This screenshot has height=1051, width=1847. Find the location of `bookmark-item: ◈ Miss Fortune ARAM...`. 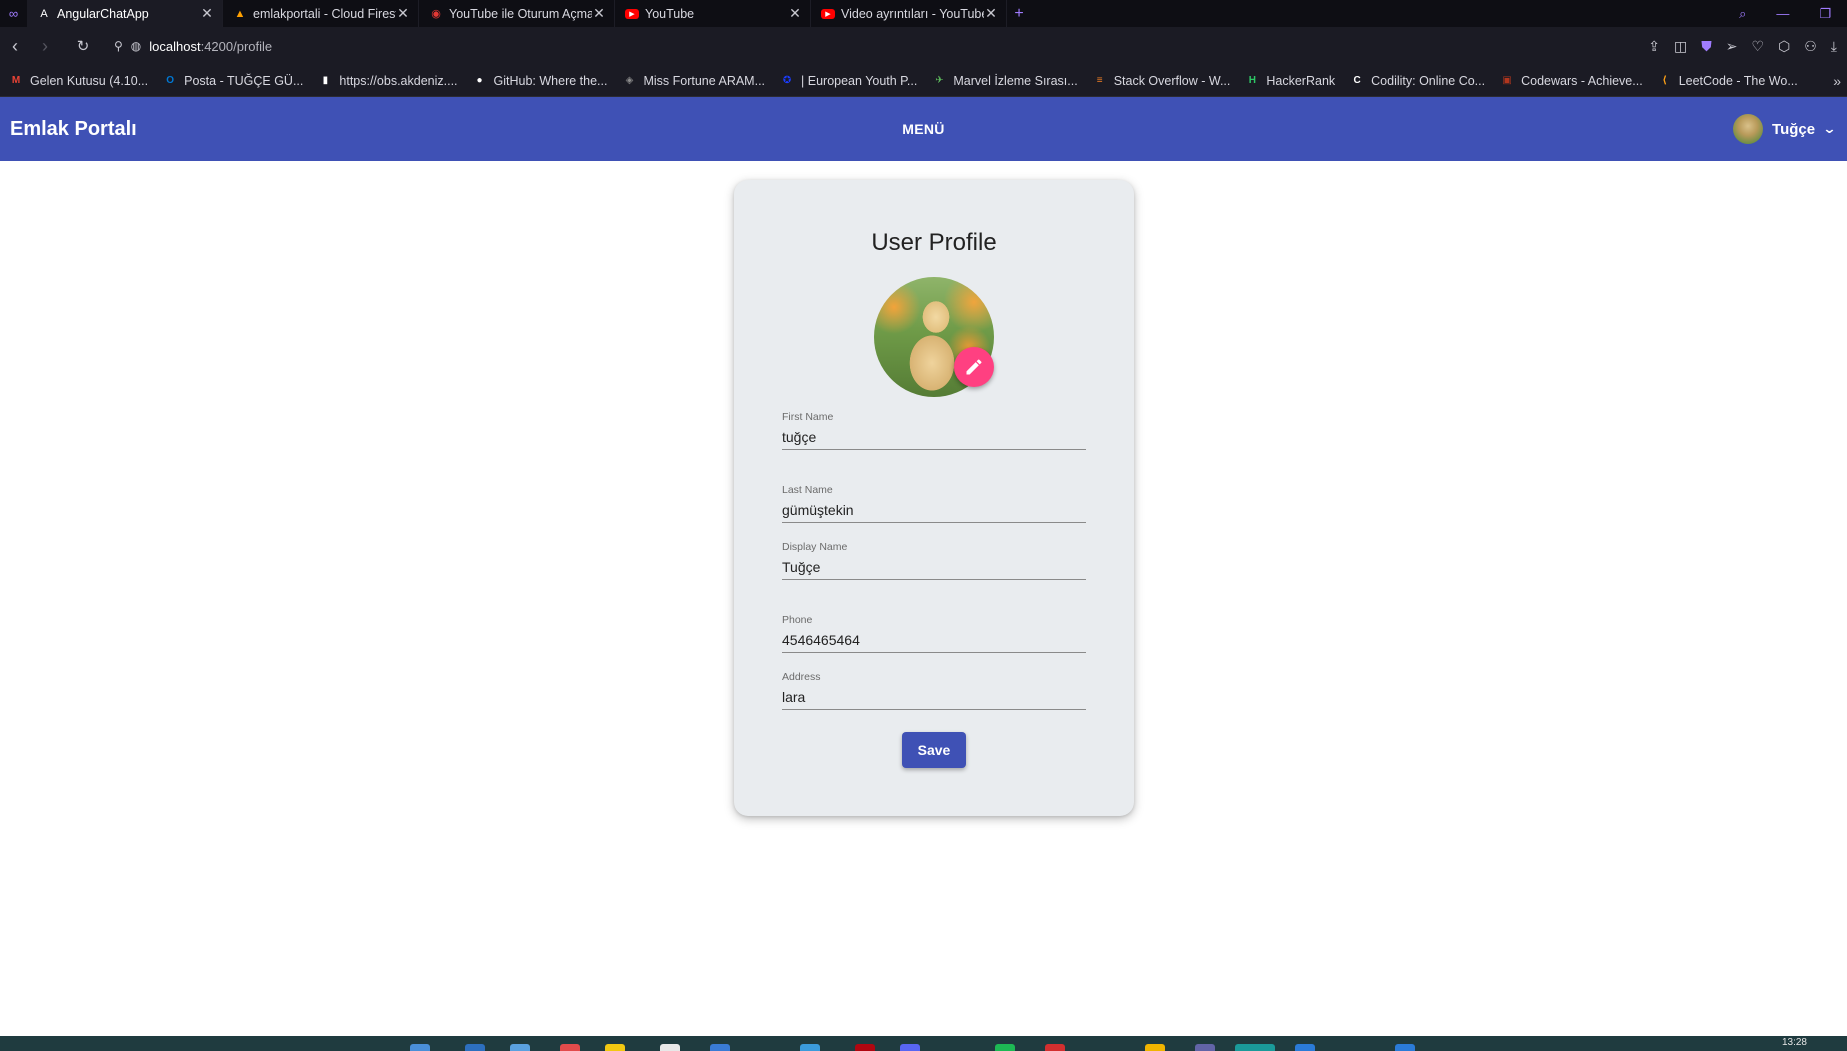

bookmark-item: ◈ Miss Fortune ARAM... is located at coordinates (693, 81).